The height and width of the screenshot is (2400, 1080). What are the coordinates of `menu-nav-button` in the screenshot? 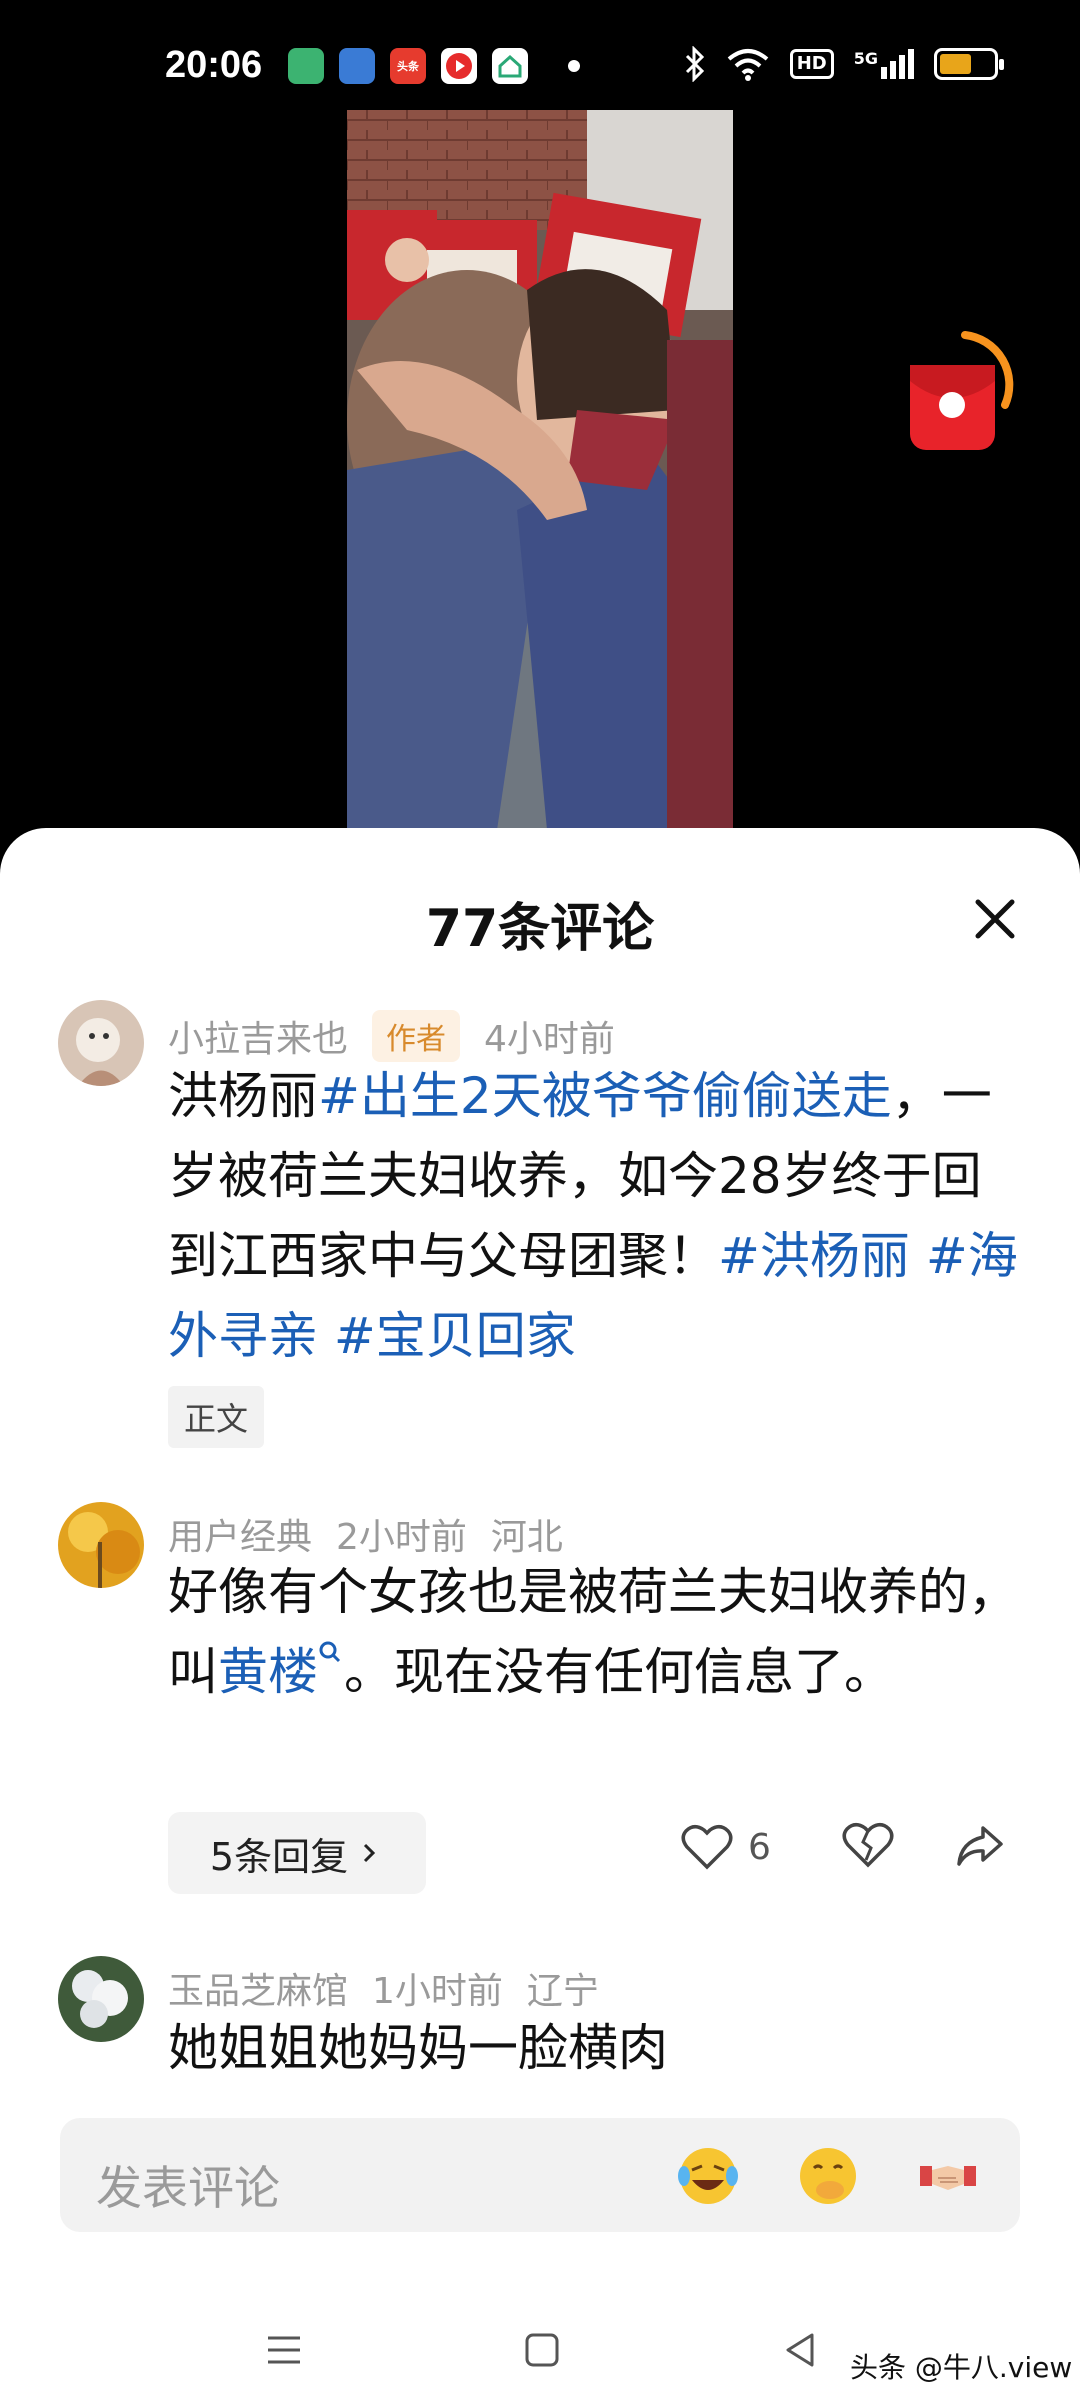 It's located at (284, 2352).